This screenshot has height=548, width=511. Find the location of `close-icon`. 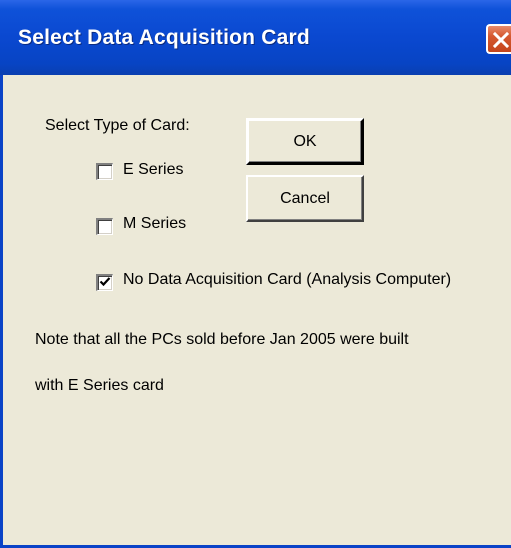

close-icon is located at coordinates (501, 40).